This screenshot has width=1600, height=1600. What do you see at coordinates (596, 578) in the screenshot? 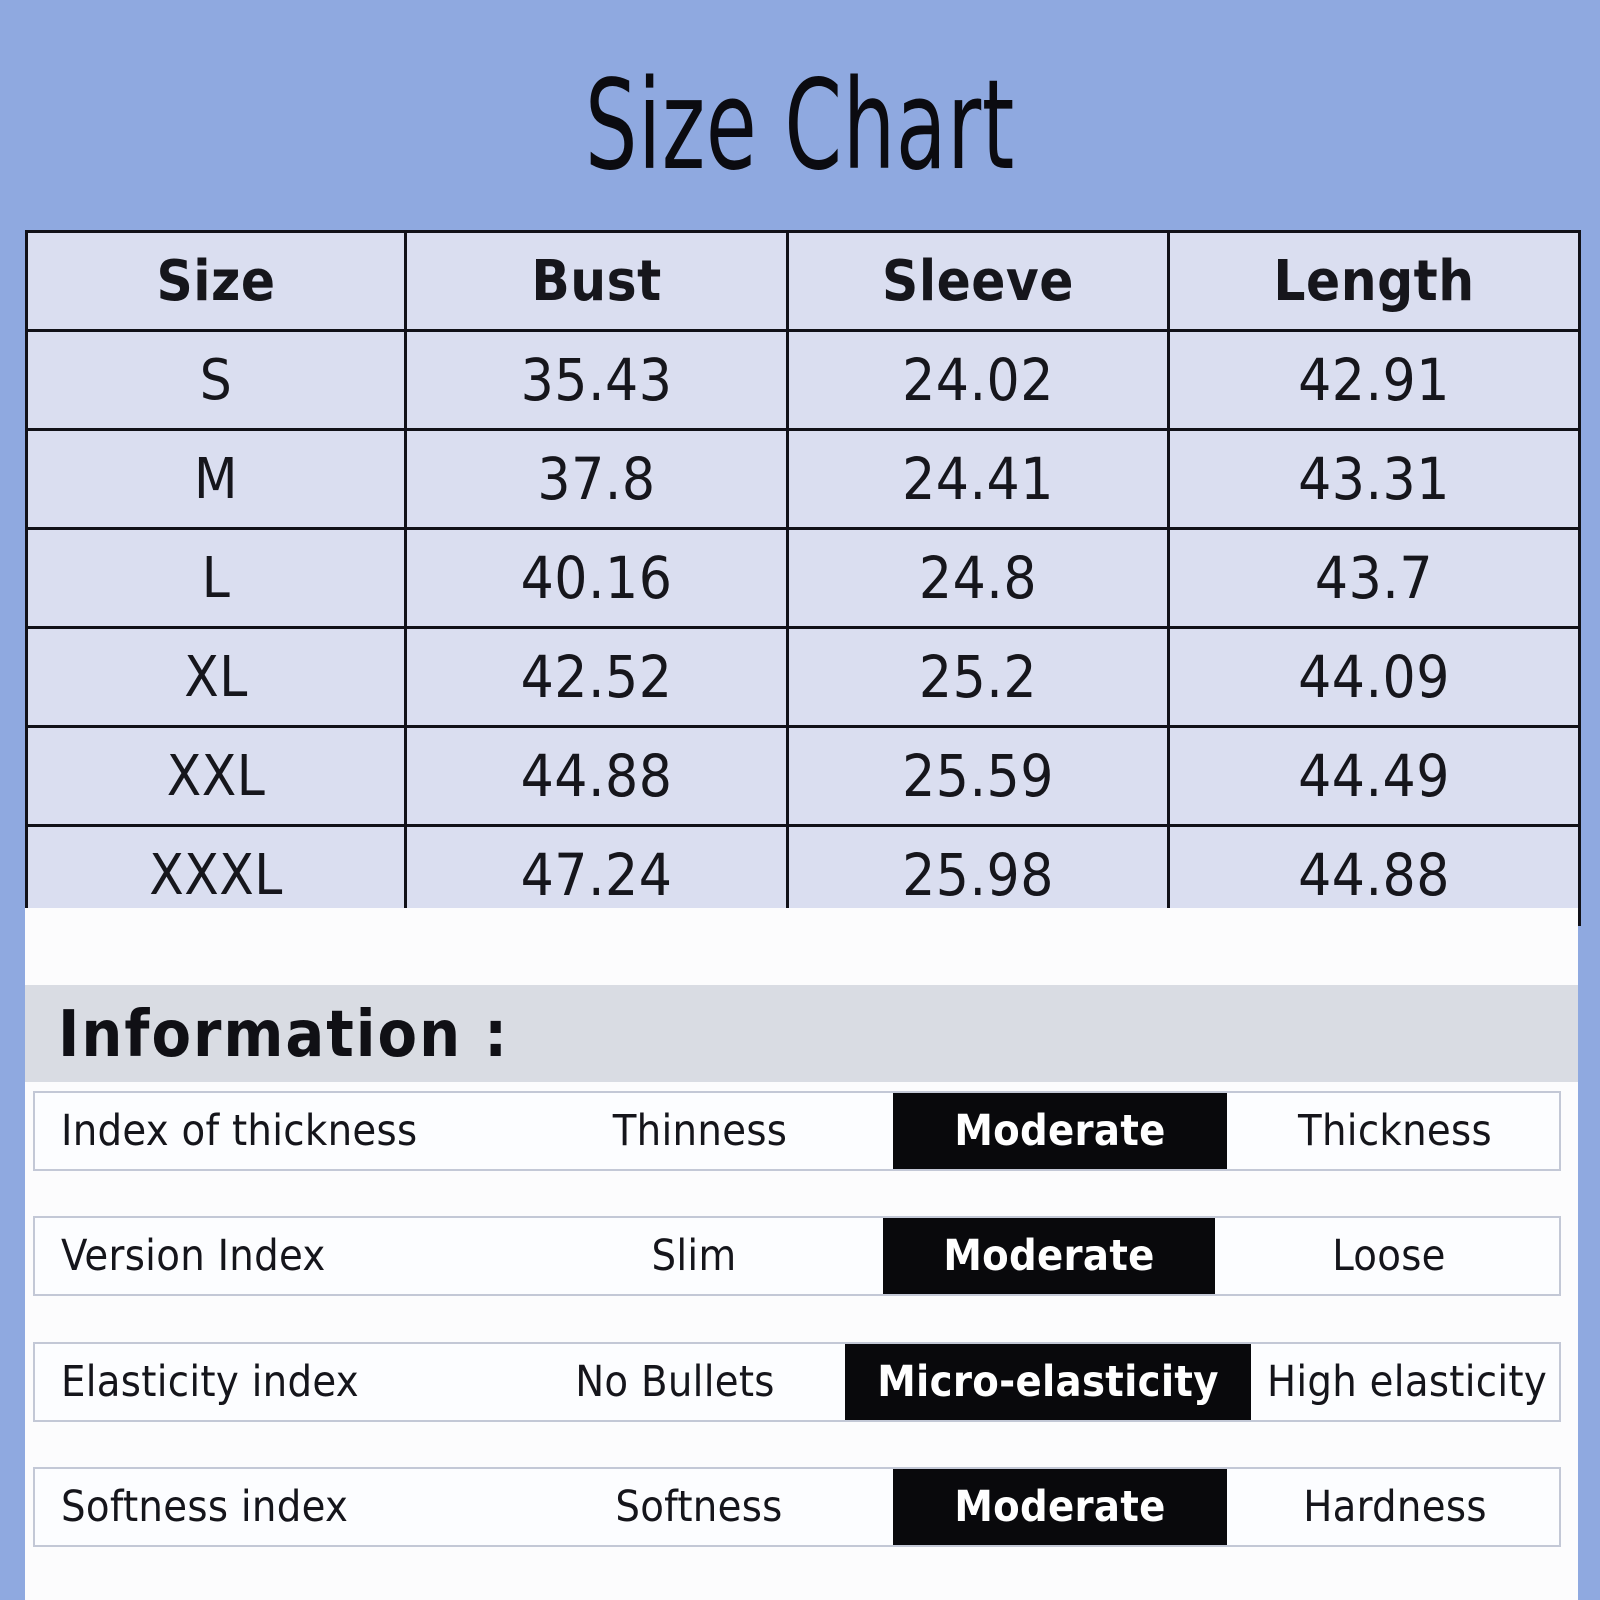
I see `cell-bust: 40.16` at bounding box center [596, 578].